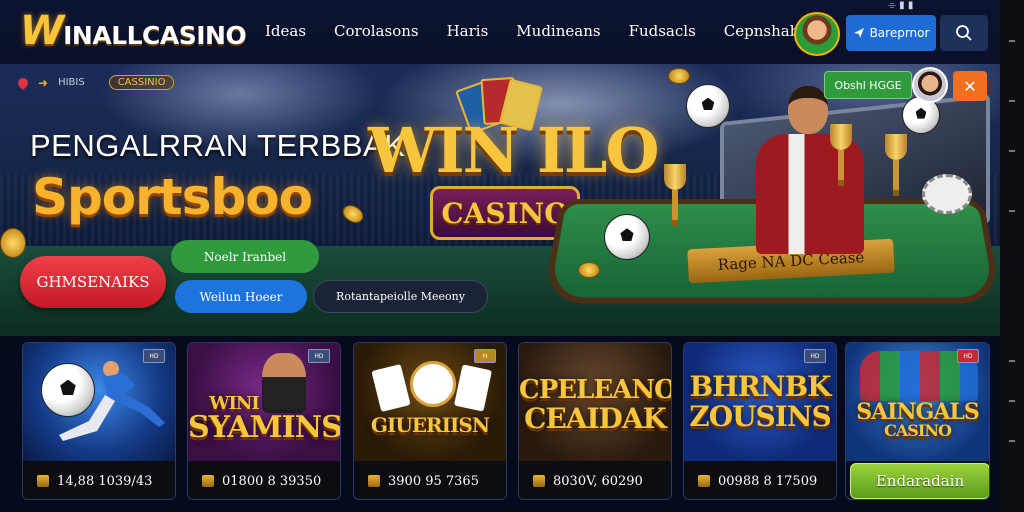 This screenshot has height=512, width=1024. Describe the element at coordinates (598, 481) in the screenshot. I see `game-footer-text: 8030V, 60290` at that location.